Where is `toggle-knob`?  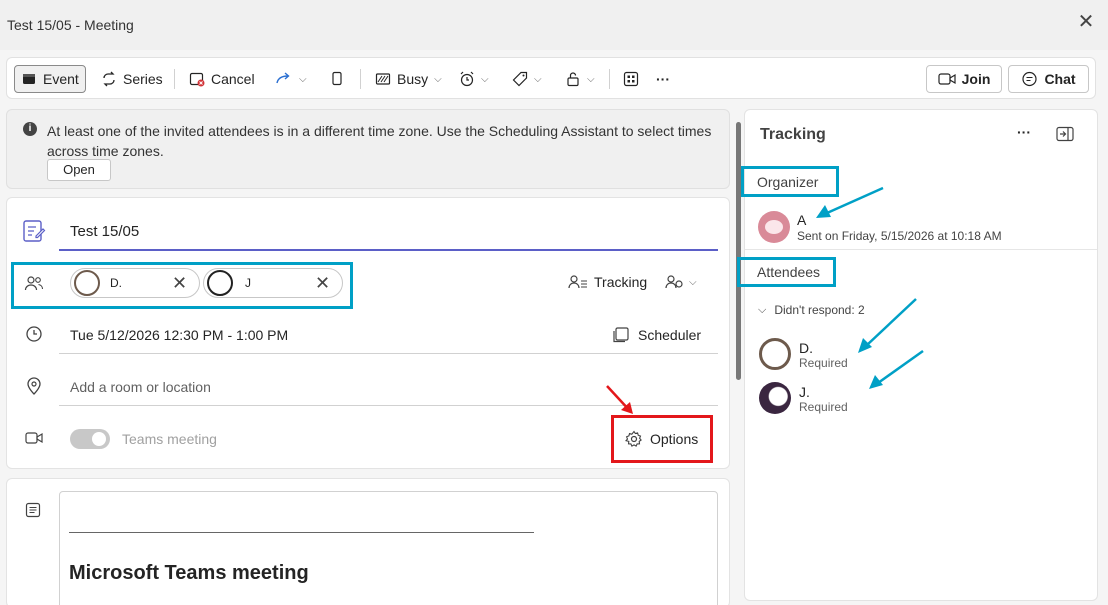
toggle-knob is located at coordinates (99, 439).